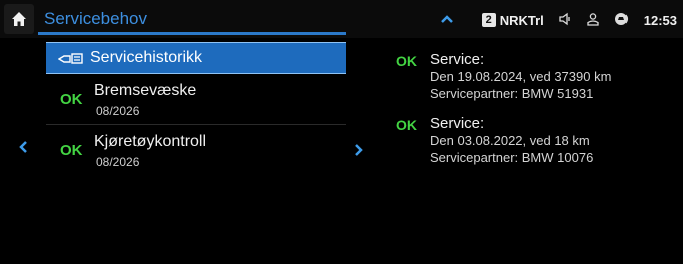 This screenshot has height=264, width=683. I want to click on status-bar: 2 NRKTrl 12:53, so click(558, 20).